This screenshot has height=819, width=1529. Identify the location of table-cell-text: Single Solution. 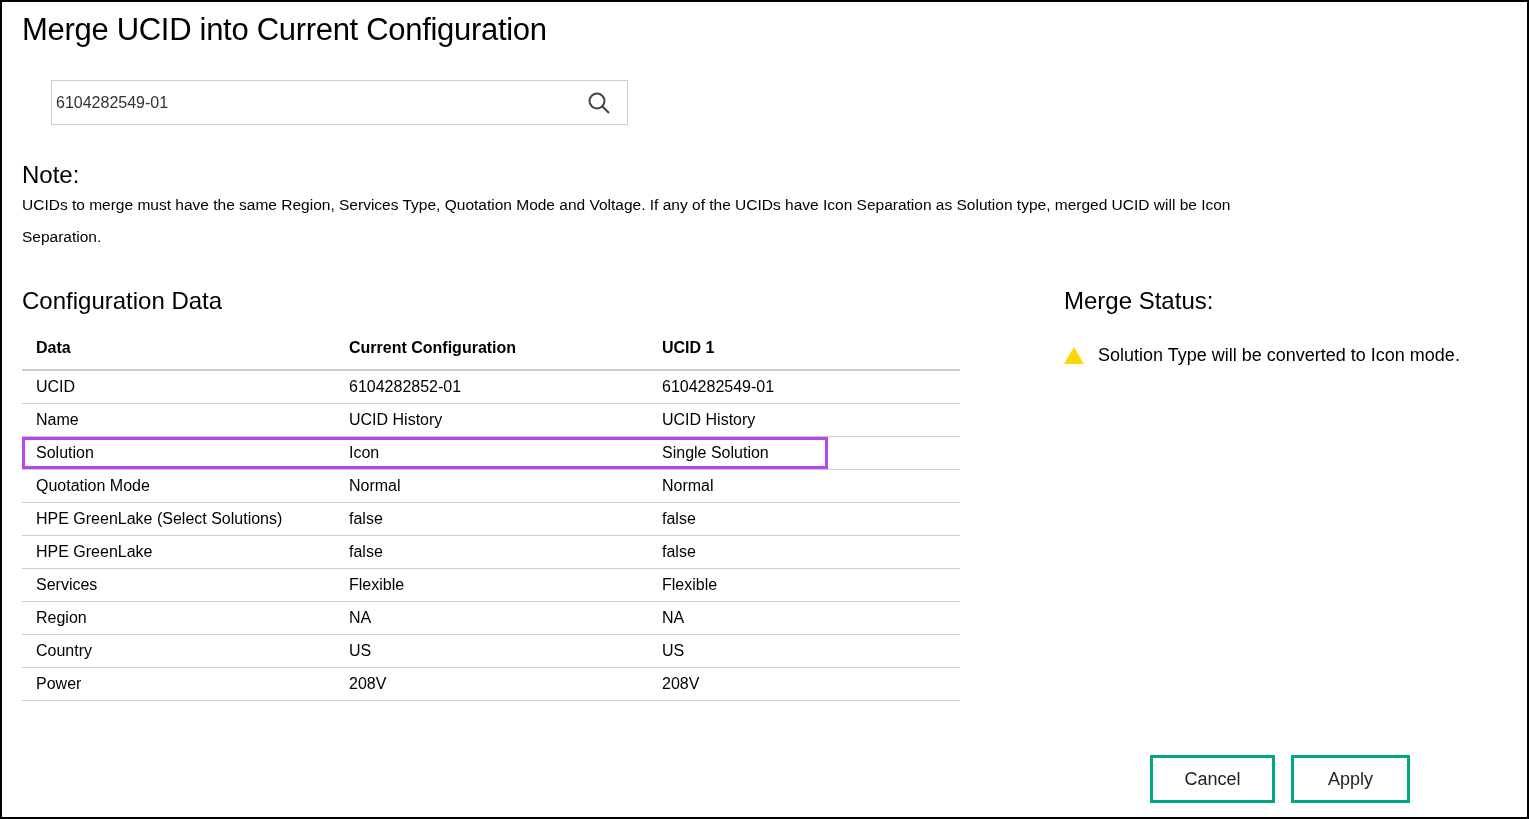
(715, 453).